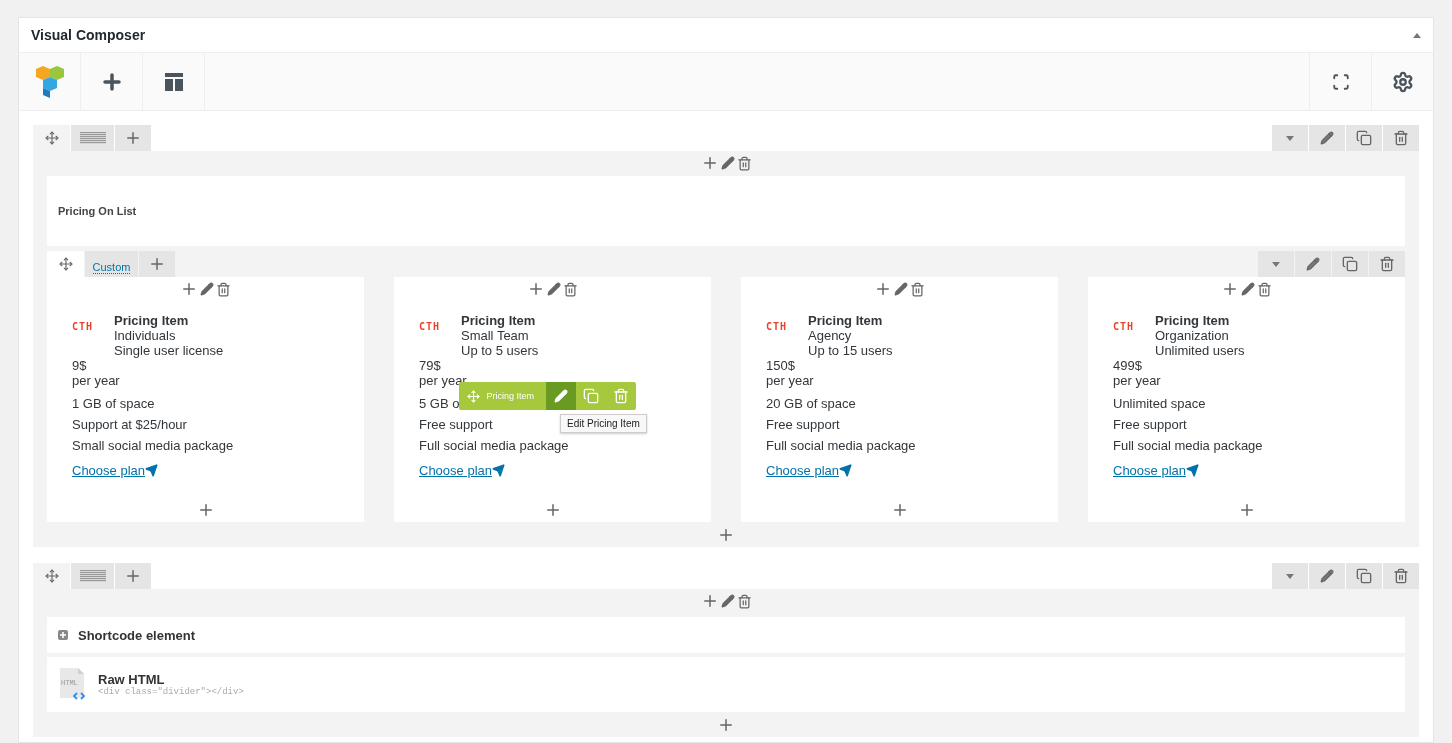  I want to click on plan-description: Unlimited users, so click(1200, 350).